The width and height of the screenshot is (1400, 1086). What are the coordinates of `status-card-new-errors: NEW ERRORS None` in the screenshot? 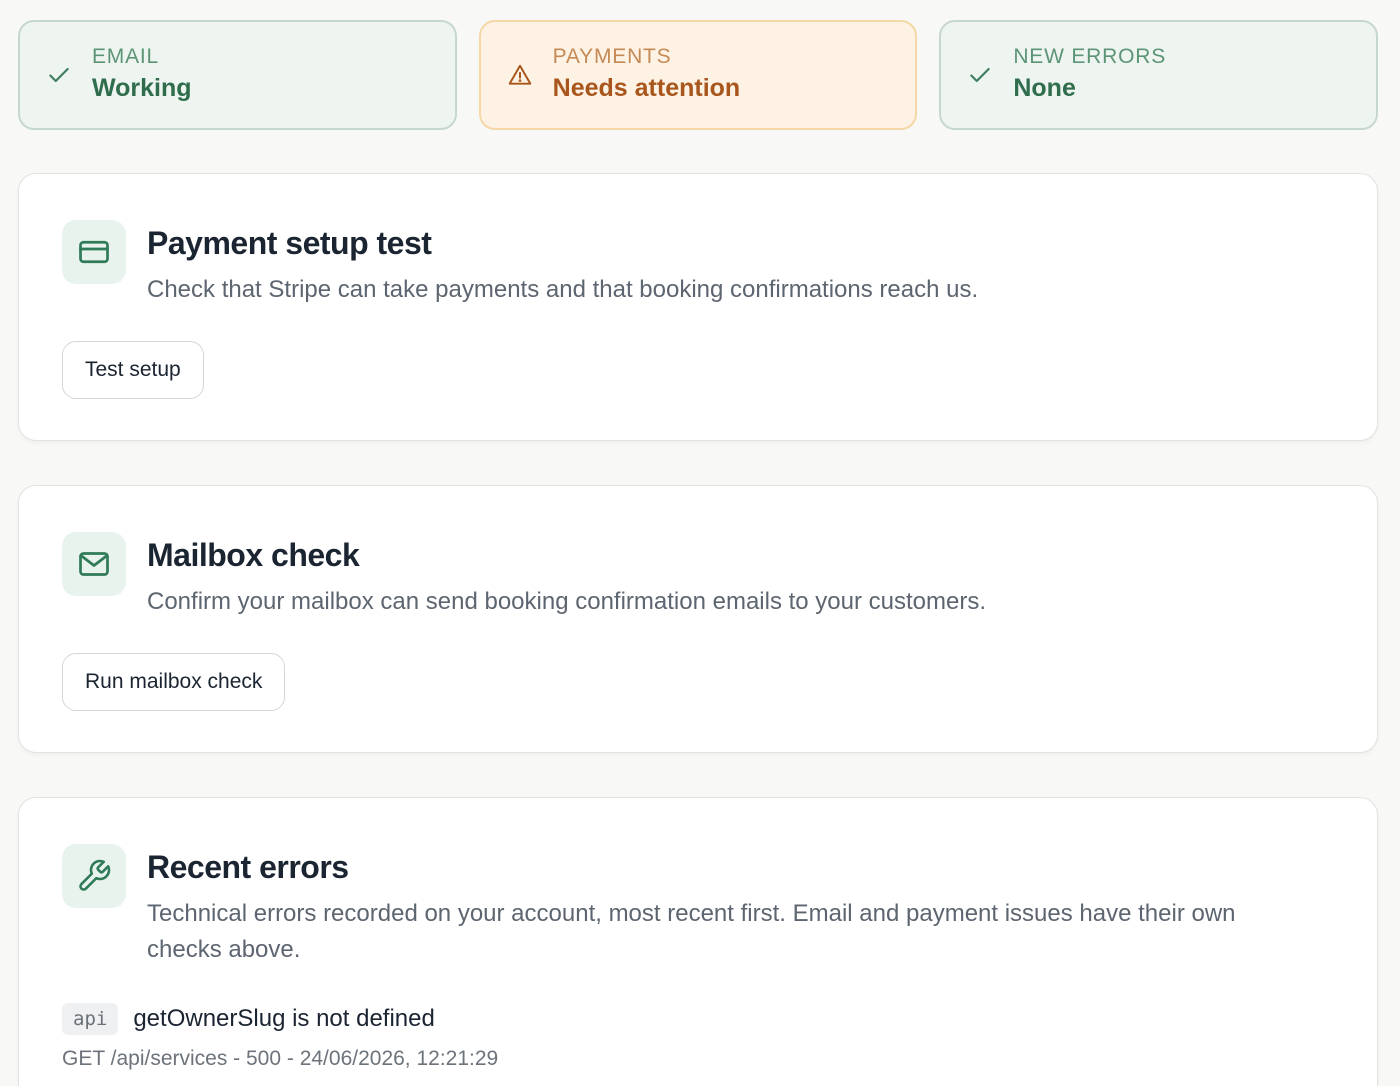 It's located at (1159, 75).